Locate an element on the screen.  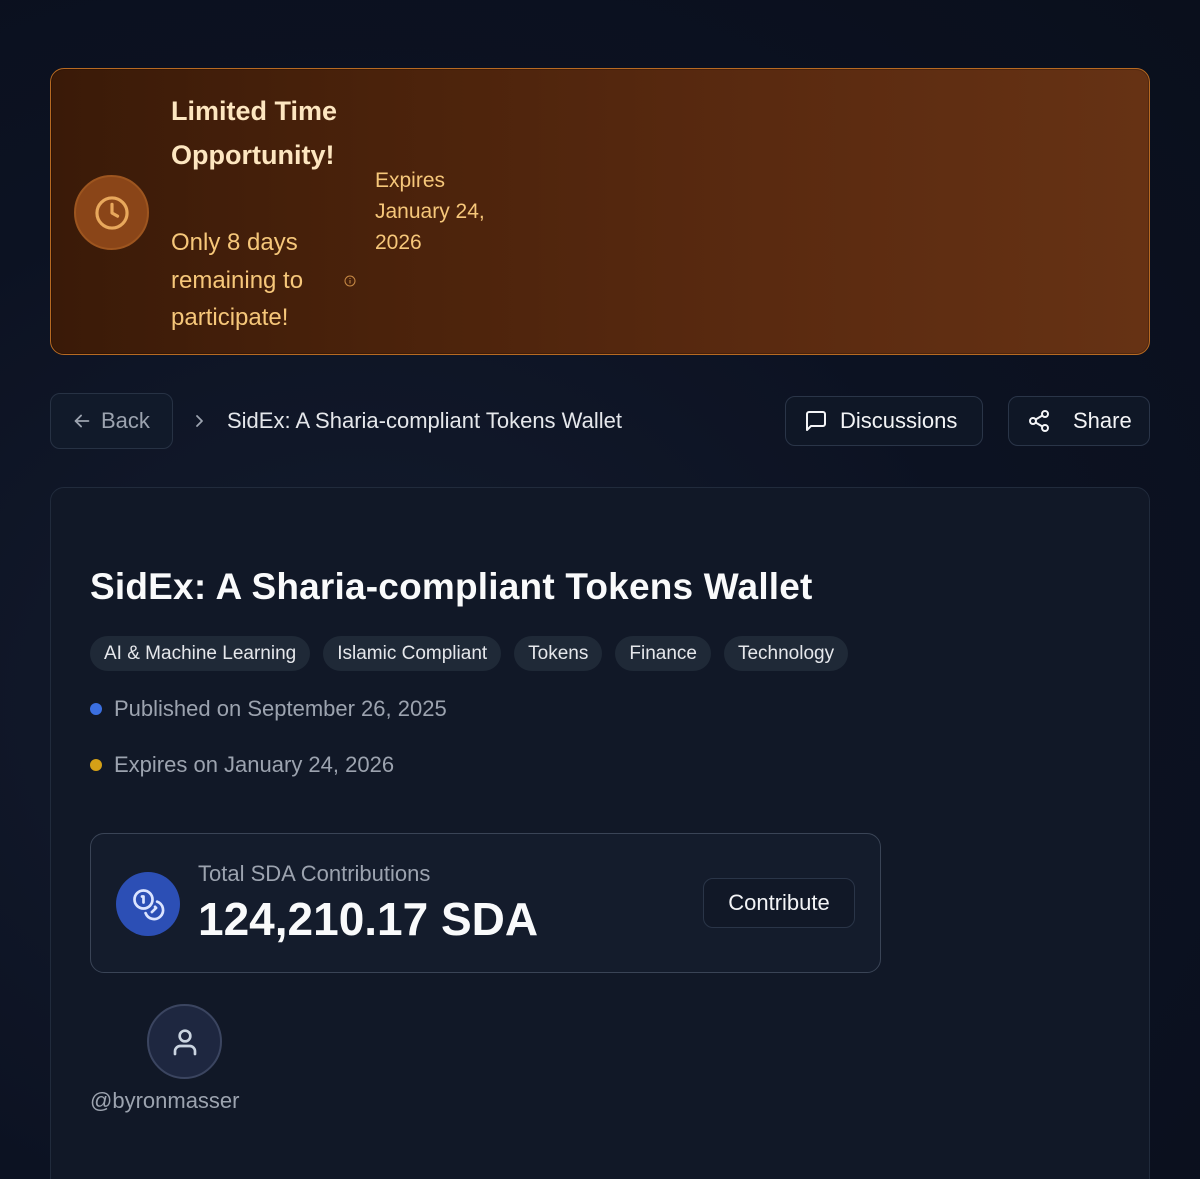
discussions-label: Discussions is located at coordinates (899, 420).